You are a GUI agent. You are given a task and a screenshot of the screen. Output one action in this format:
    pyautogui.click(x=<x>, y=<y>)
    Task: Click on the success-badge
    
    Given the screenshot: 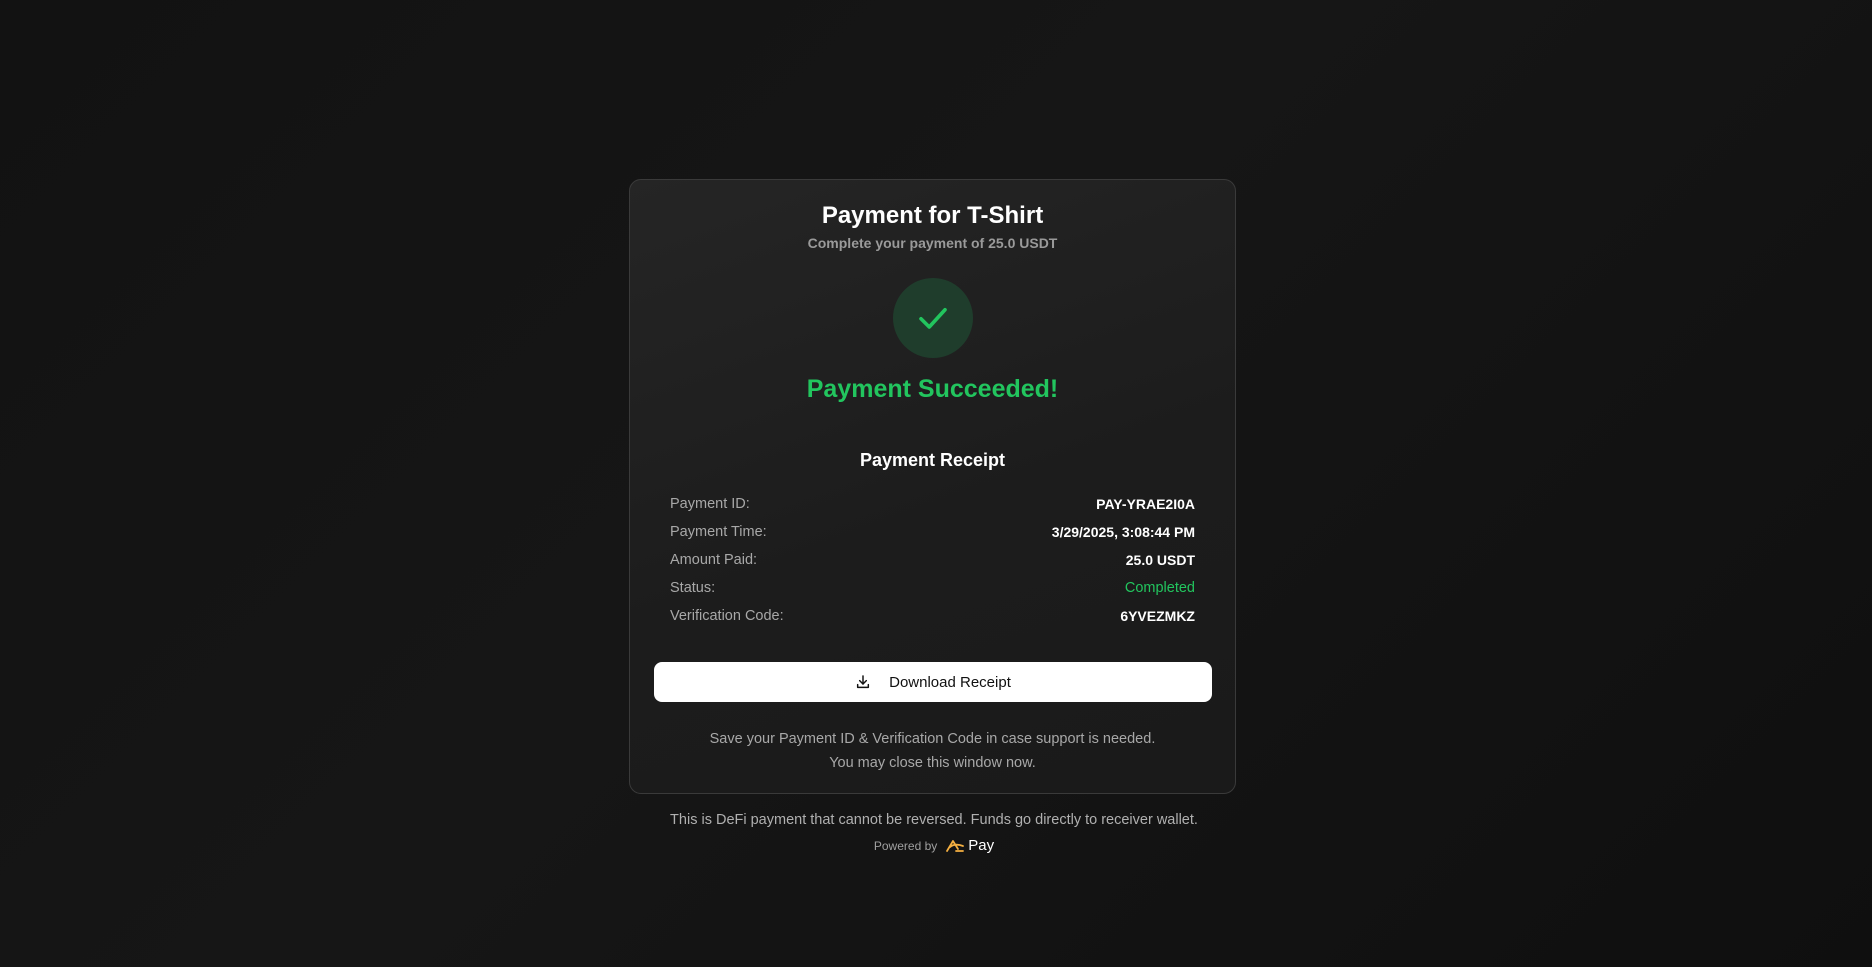 What is the action you would take?
    pyautogui.click(x=933, y=318)
    